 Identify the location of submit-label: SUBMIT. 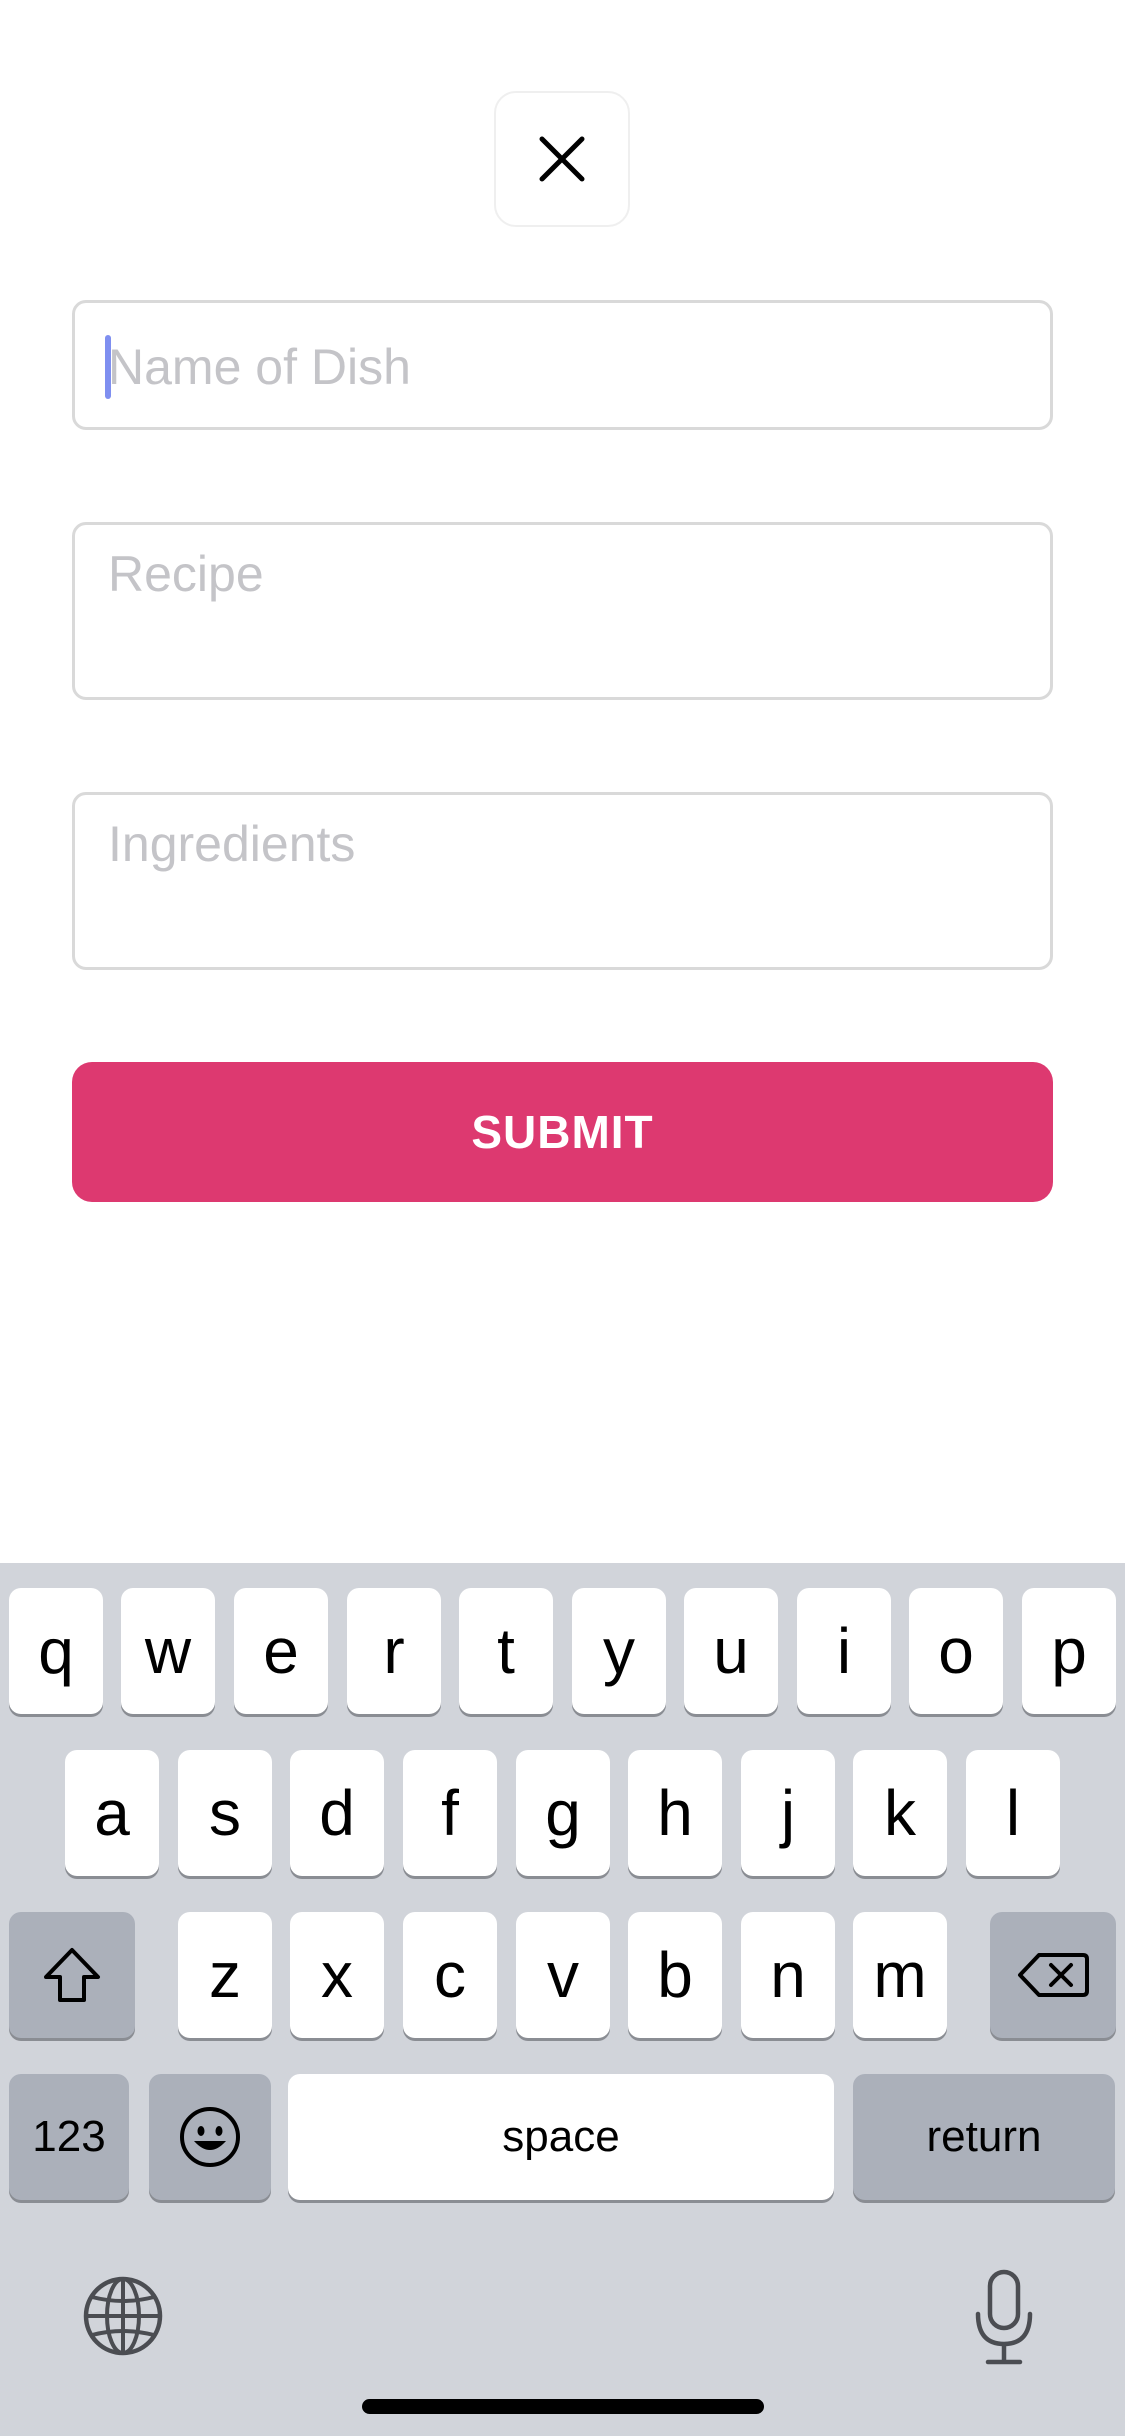
(562, 1132).